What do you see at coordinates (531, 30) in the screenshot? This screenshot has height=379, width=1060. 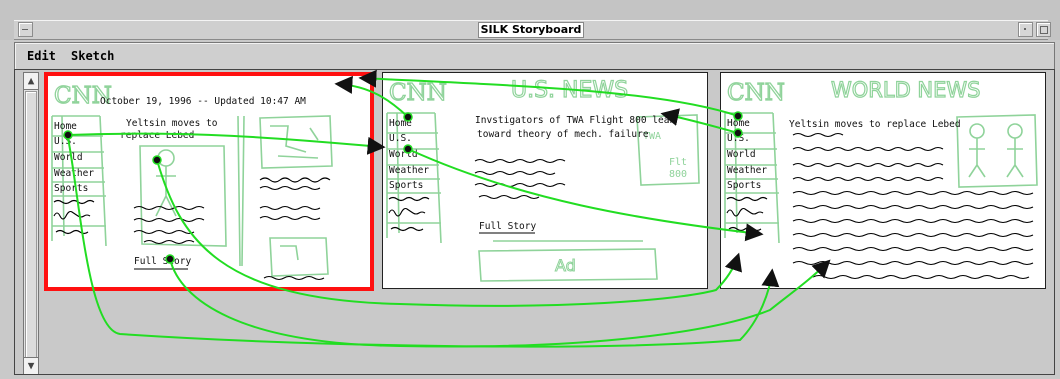 I see `window-title: SILK Storyboard` at bounding box center [531, 30].